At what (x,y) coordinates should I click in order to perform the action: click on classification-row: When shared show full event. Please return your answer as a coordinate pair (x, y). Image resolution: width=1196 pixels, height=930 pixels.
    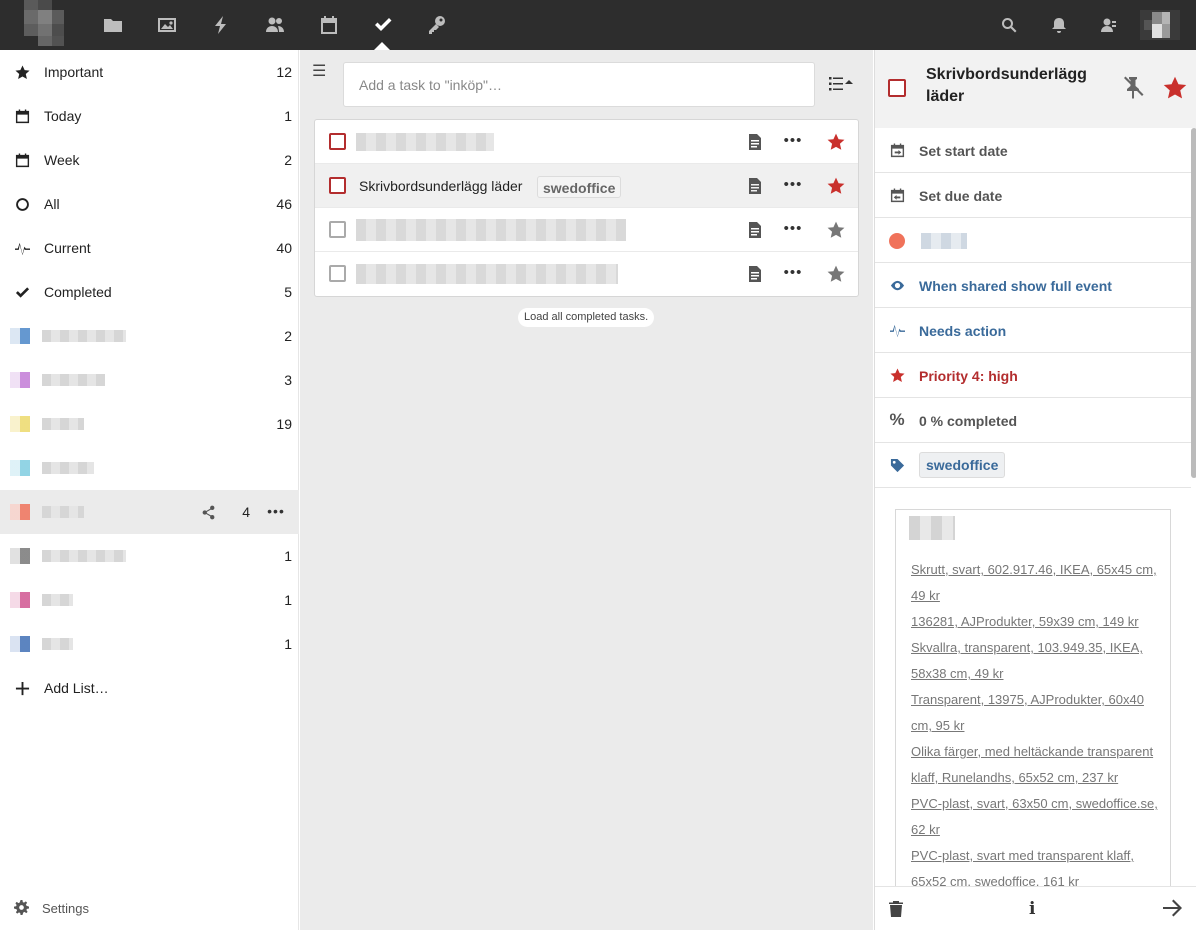
    Looking at the image, I should click on (1033, 285).